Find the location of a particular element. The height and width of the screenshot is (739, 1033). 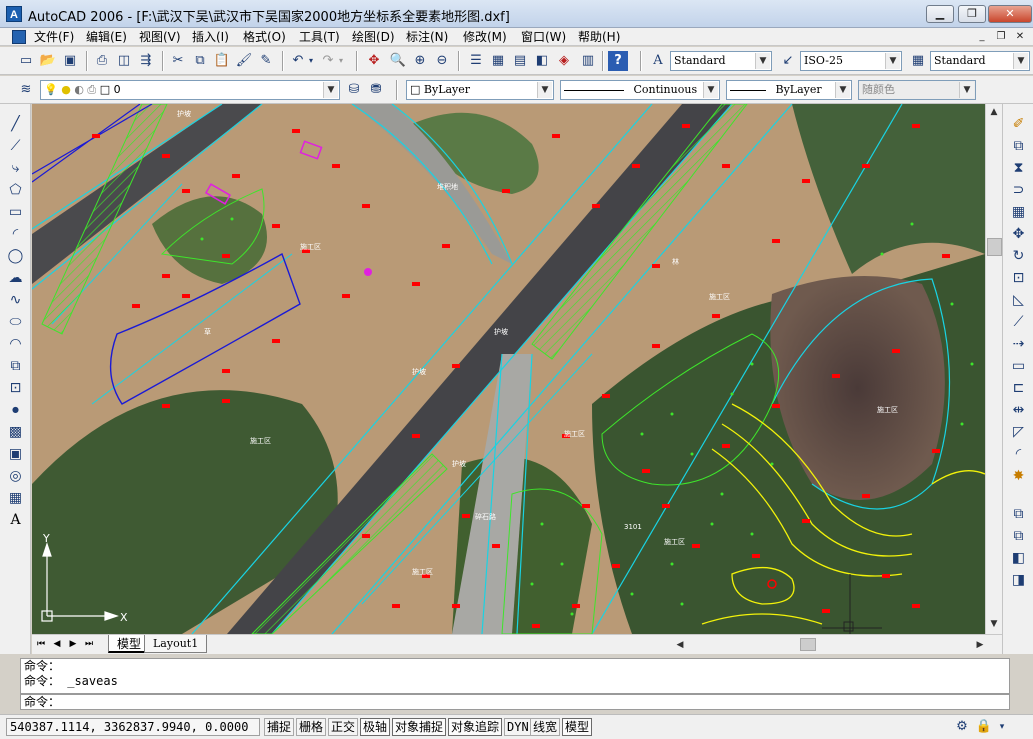

menu-modify: 修改(M) is located at coordinates (485, 37).